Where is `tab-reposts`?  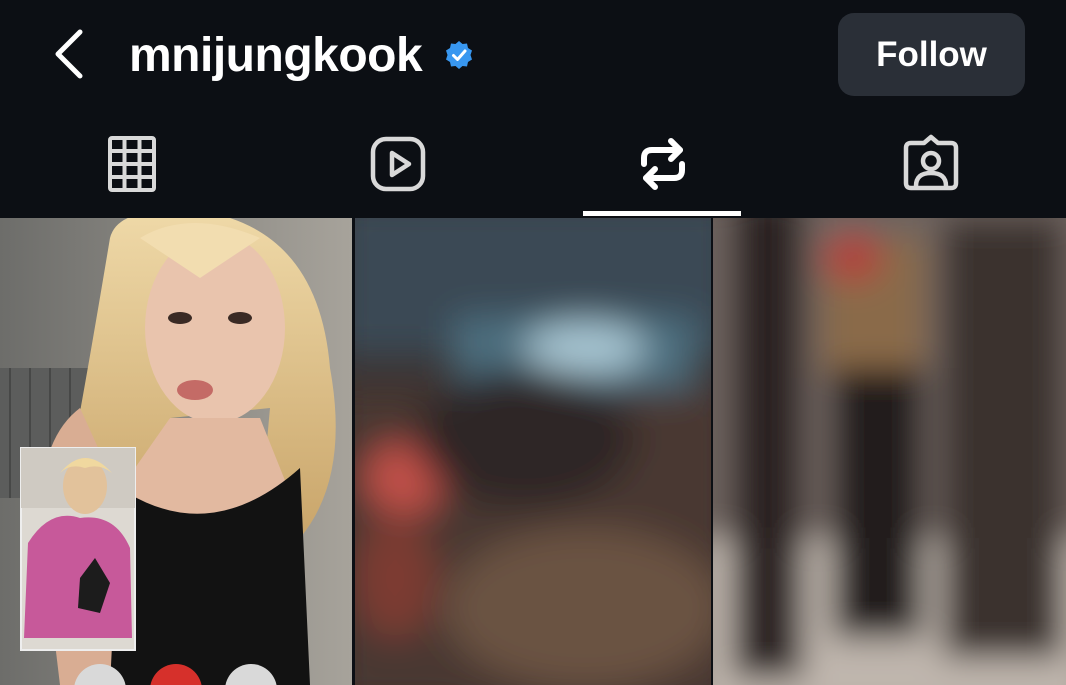 tab-reposts is located at coordinates (662, 164).